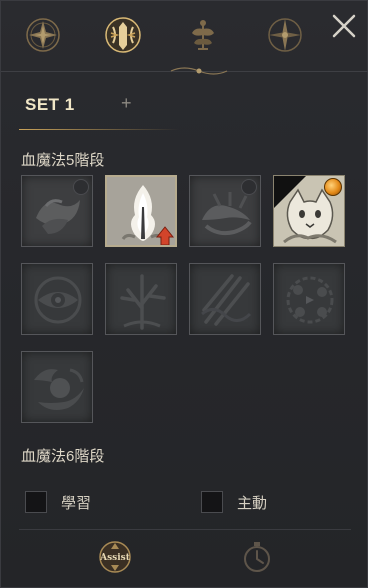 The width and height of the screenshot is (368, 588). Describe the element at coordinates (143, 302) in the screenshot. I see `blood-tree-icon` at that location.